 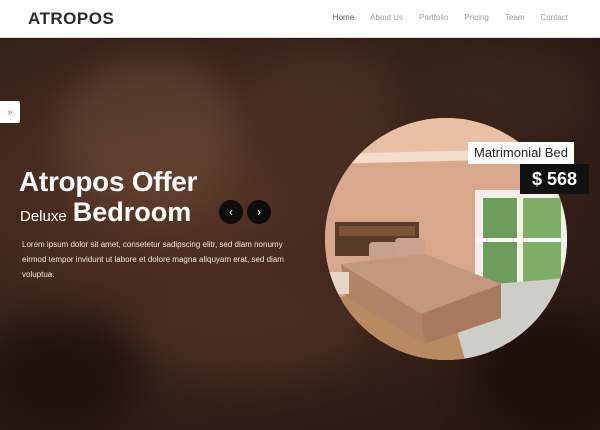 I want to click on product-price: $ 568, so click(x=554, y=179).